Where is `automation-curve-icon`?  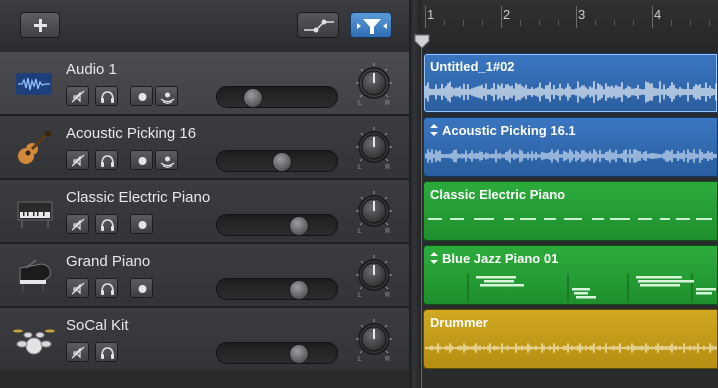
automation-curve-icon is located at coordinates (319, 26).